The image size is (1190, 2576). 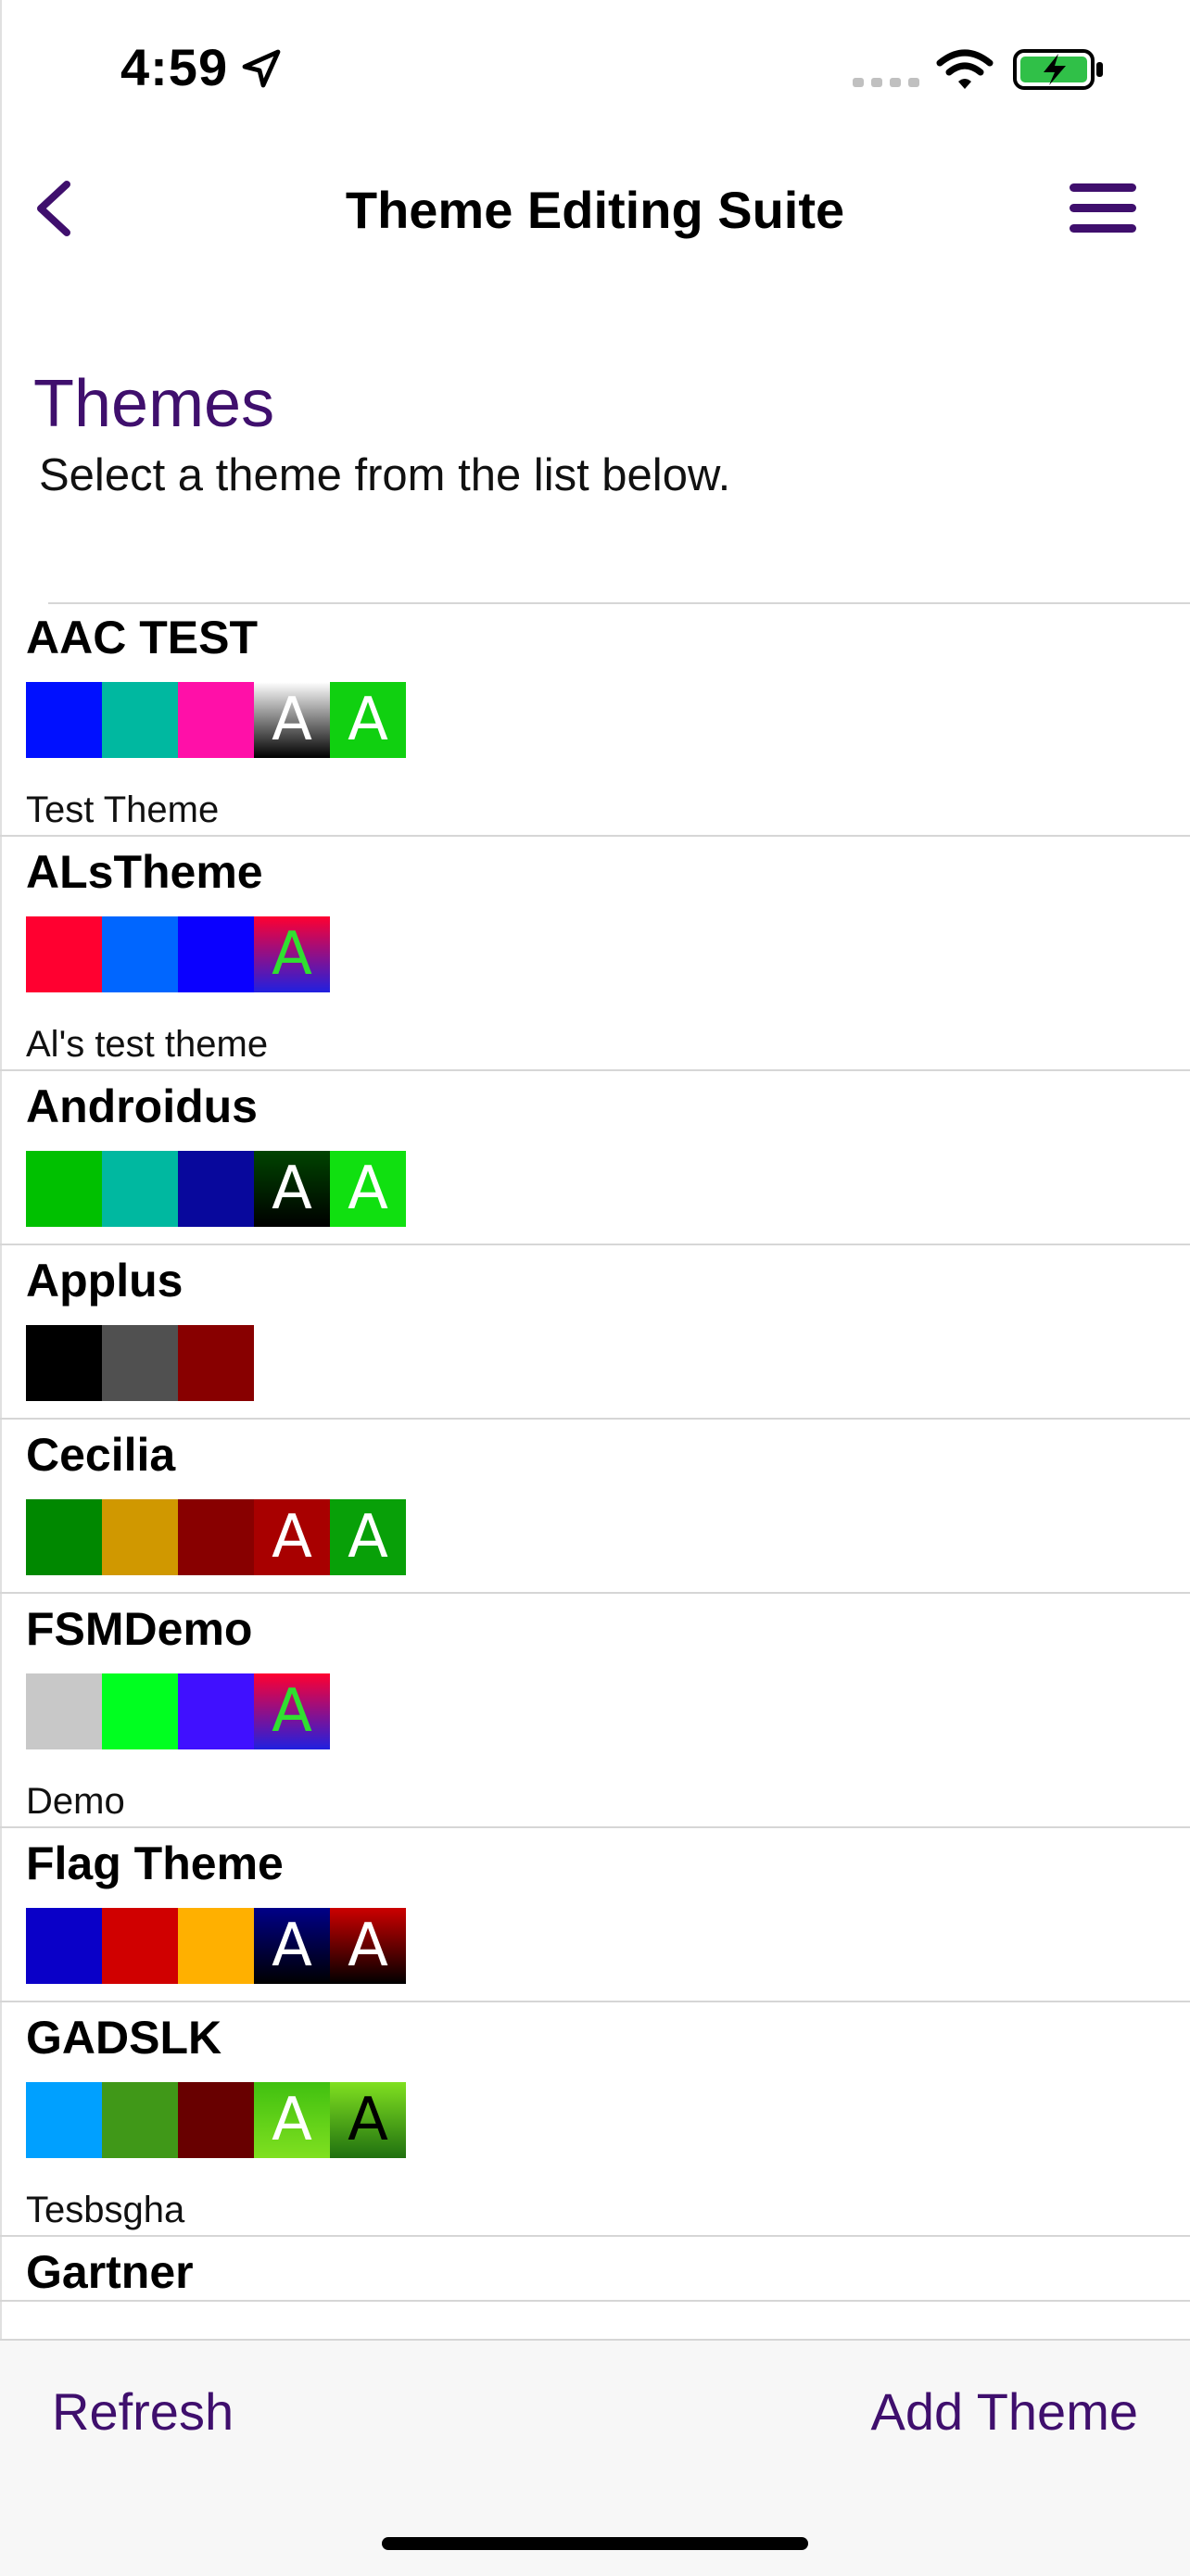 What do you see at coordinates (75, 1801) in the screenshot?
I see `theme-description: Demo` at bounding box center [75, 1801].